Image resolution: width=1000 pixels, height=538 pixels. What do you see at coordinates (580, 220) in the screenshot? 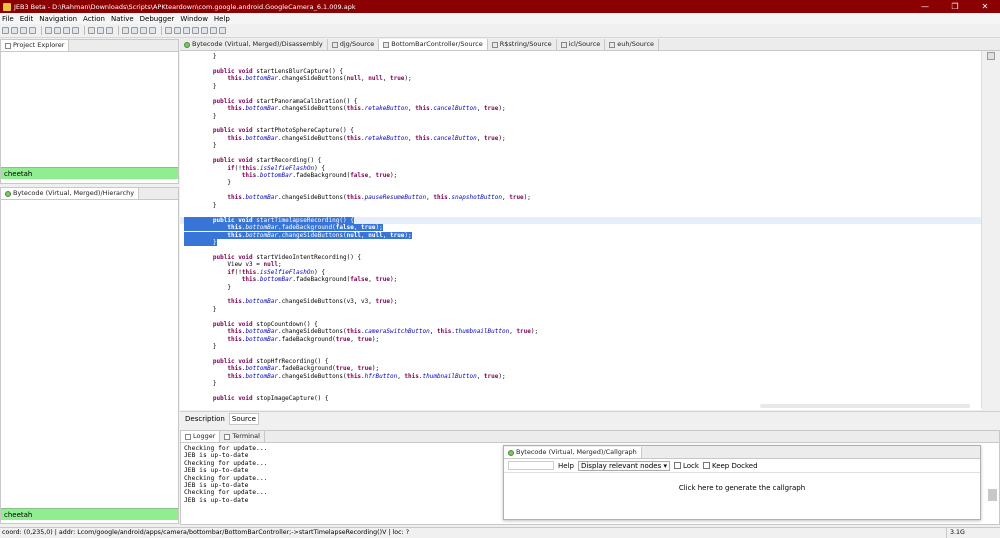
I see `code-line: public void startTimelapseRecording() {` at bounding box center [580, 220].